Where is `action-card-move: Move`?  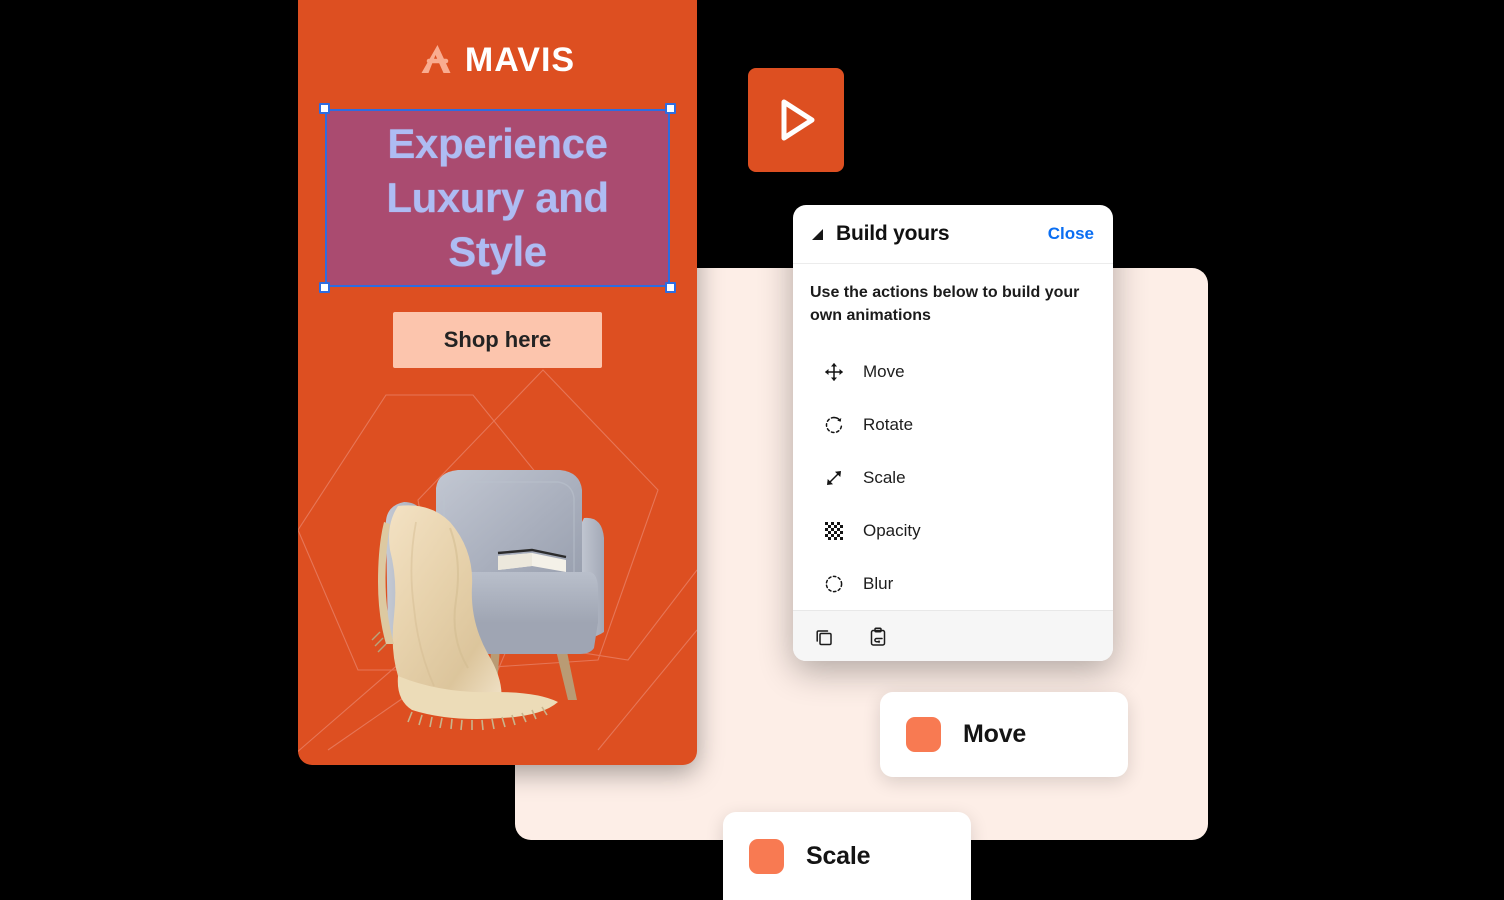
action-card-move: Move is located at coordinates (1004, 734).